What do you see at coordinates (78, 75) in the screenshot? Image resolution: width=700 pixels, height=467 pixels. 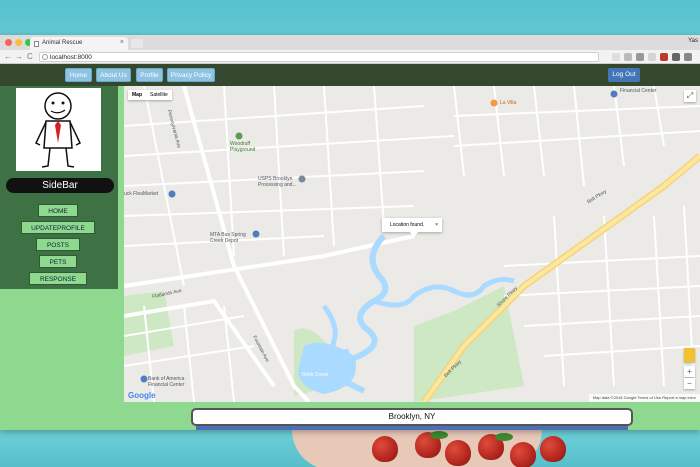 I see `nav-home-button: Home` at bounding box center [78, 75].